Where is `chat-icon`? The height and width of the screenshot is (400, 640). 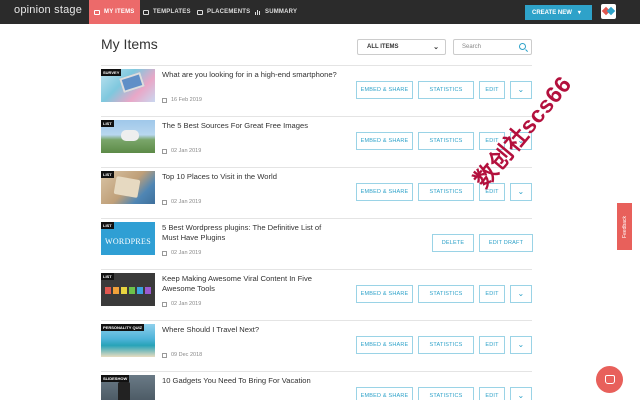
chat-icon is located at coordinates (609, 379).